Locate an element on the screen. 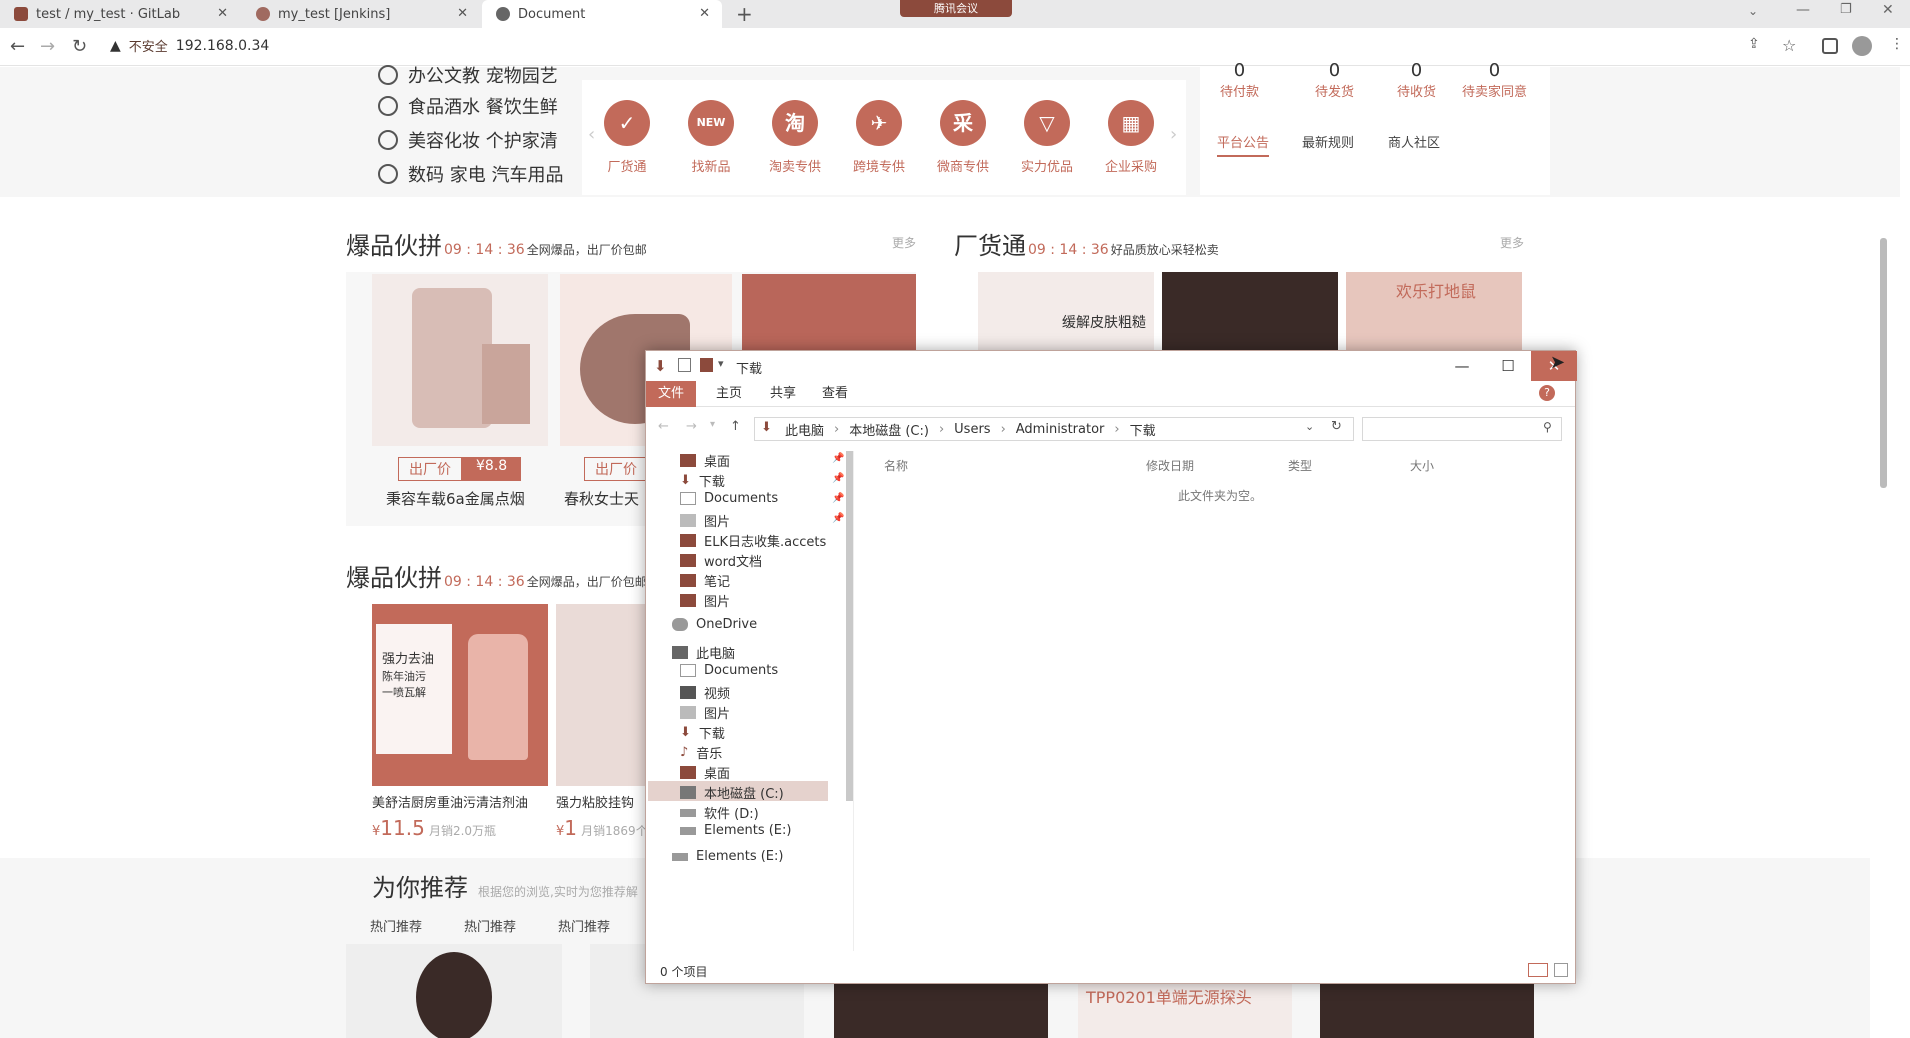  close-window-button: ✕ is located at coordinates (1888, 10).